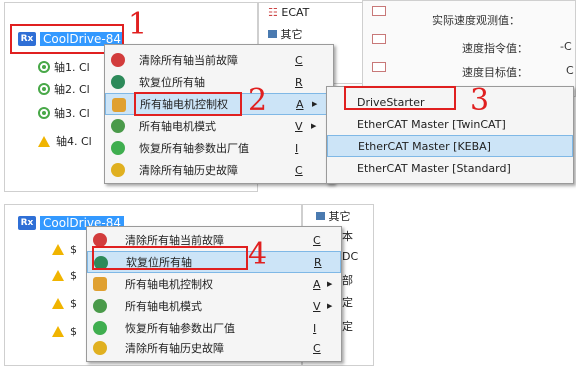 The width and height of the screenshot is (576, 366). I want to click on reset-icon, so click(118, 82).